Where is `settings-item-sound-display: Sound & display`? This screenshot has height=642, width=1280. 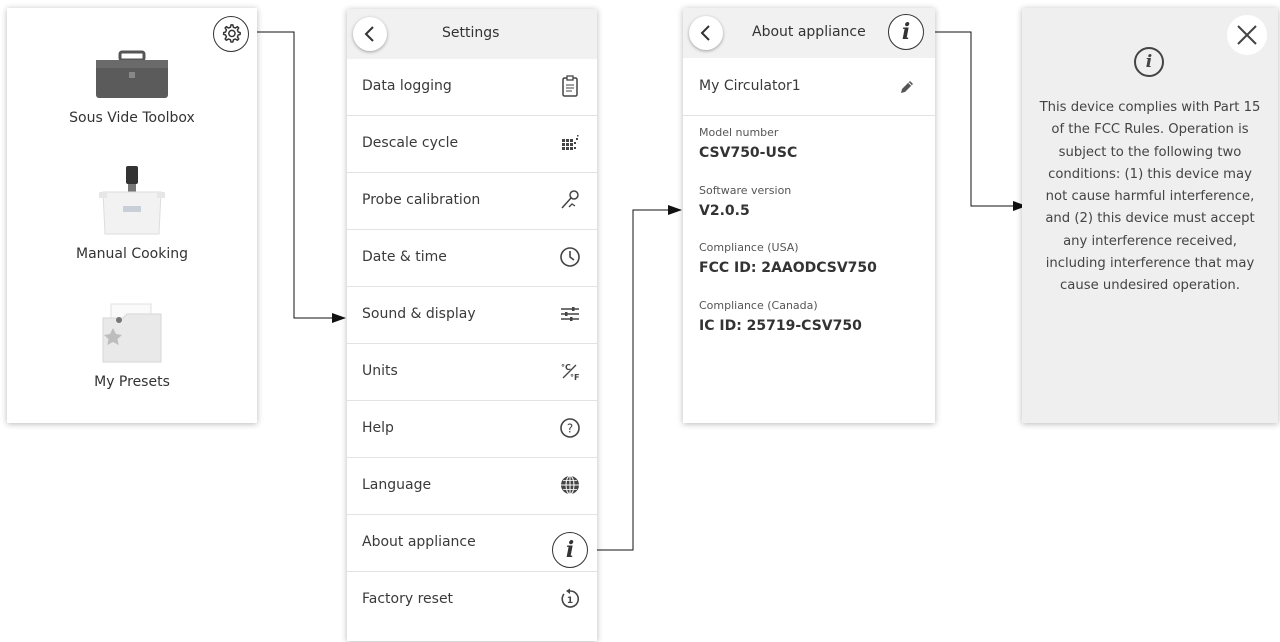
settings-item-sound-display: Sound & display is located at coordinates (472, 315).